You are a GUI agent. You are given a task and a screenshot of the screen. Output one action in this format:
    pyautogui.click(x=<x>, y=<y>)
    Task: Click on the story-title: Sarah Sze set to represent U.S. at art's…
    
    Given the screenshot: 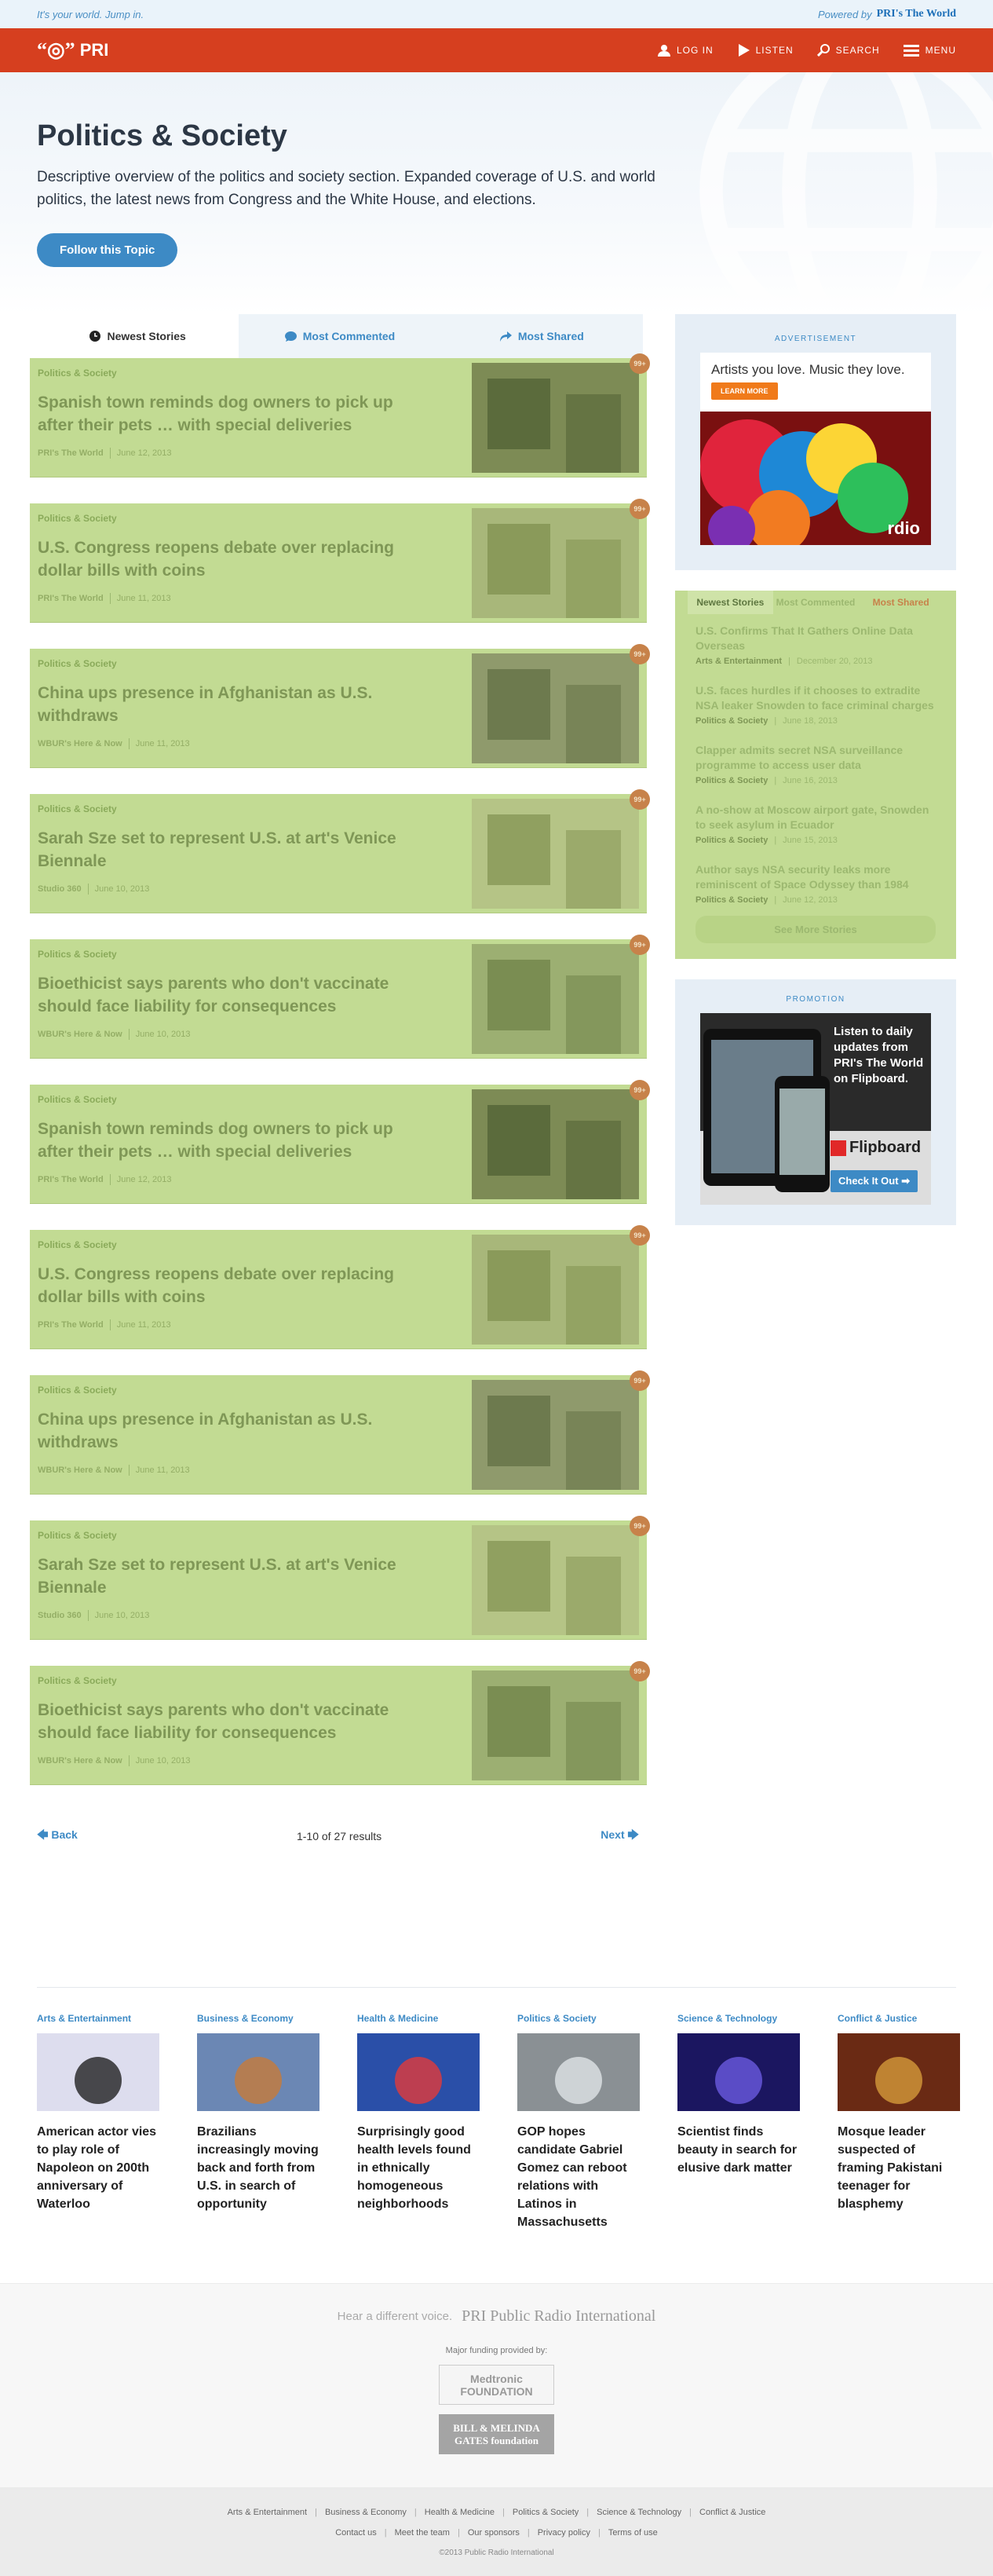 What is the action you would take?
    pyautogui.click(x=234, y=850)
    